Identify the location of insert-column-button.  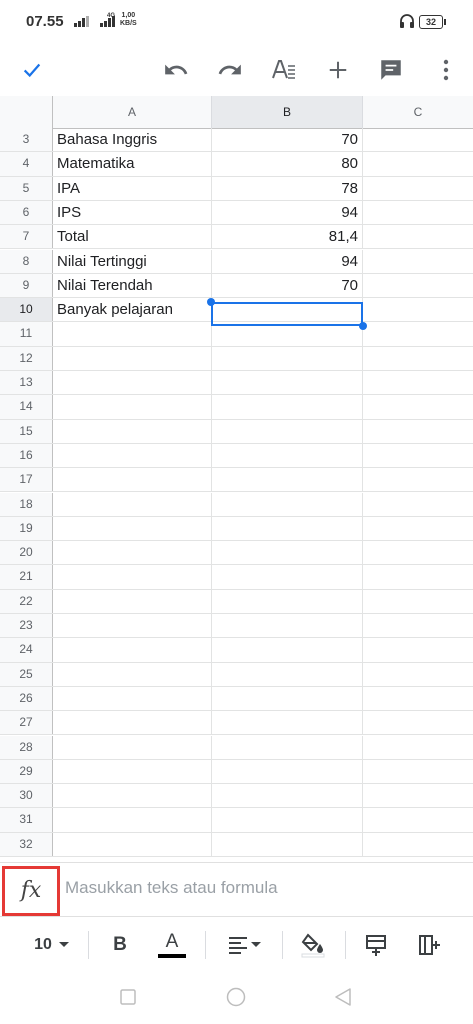
(429, 945).